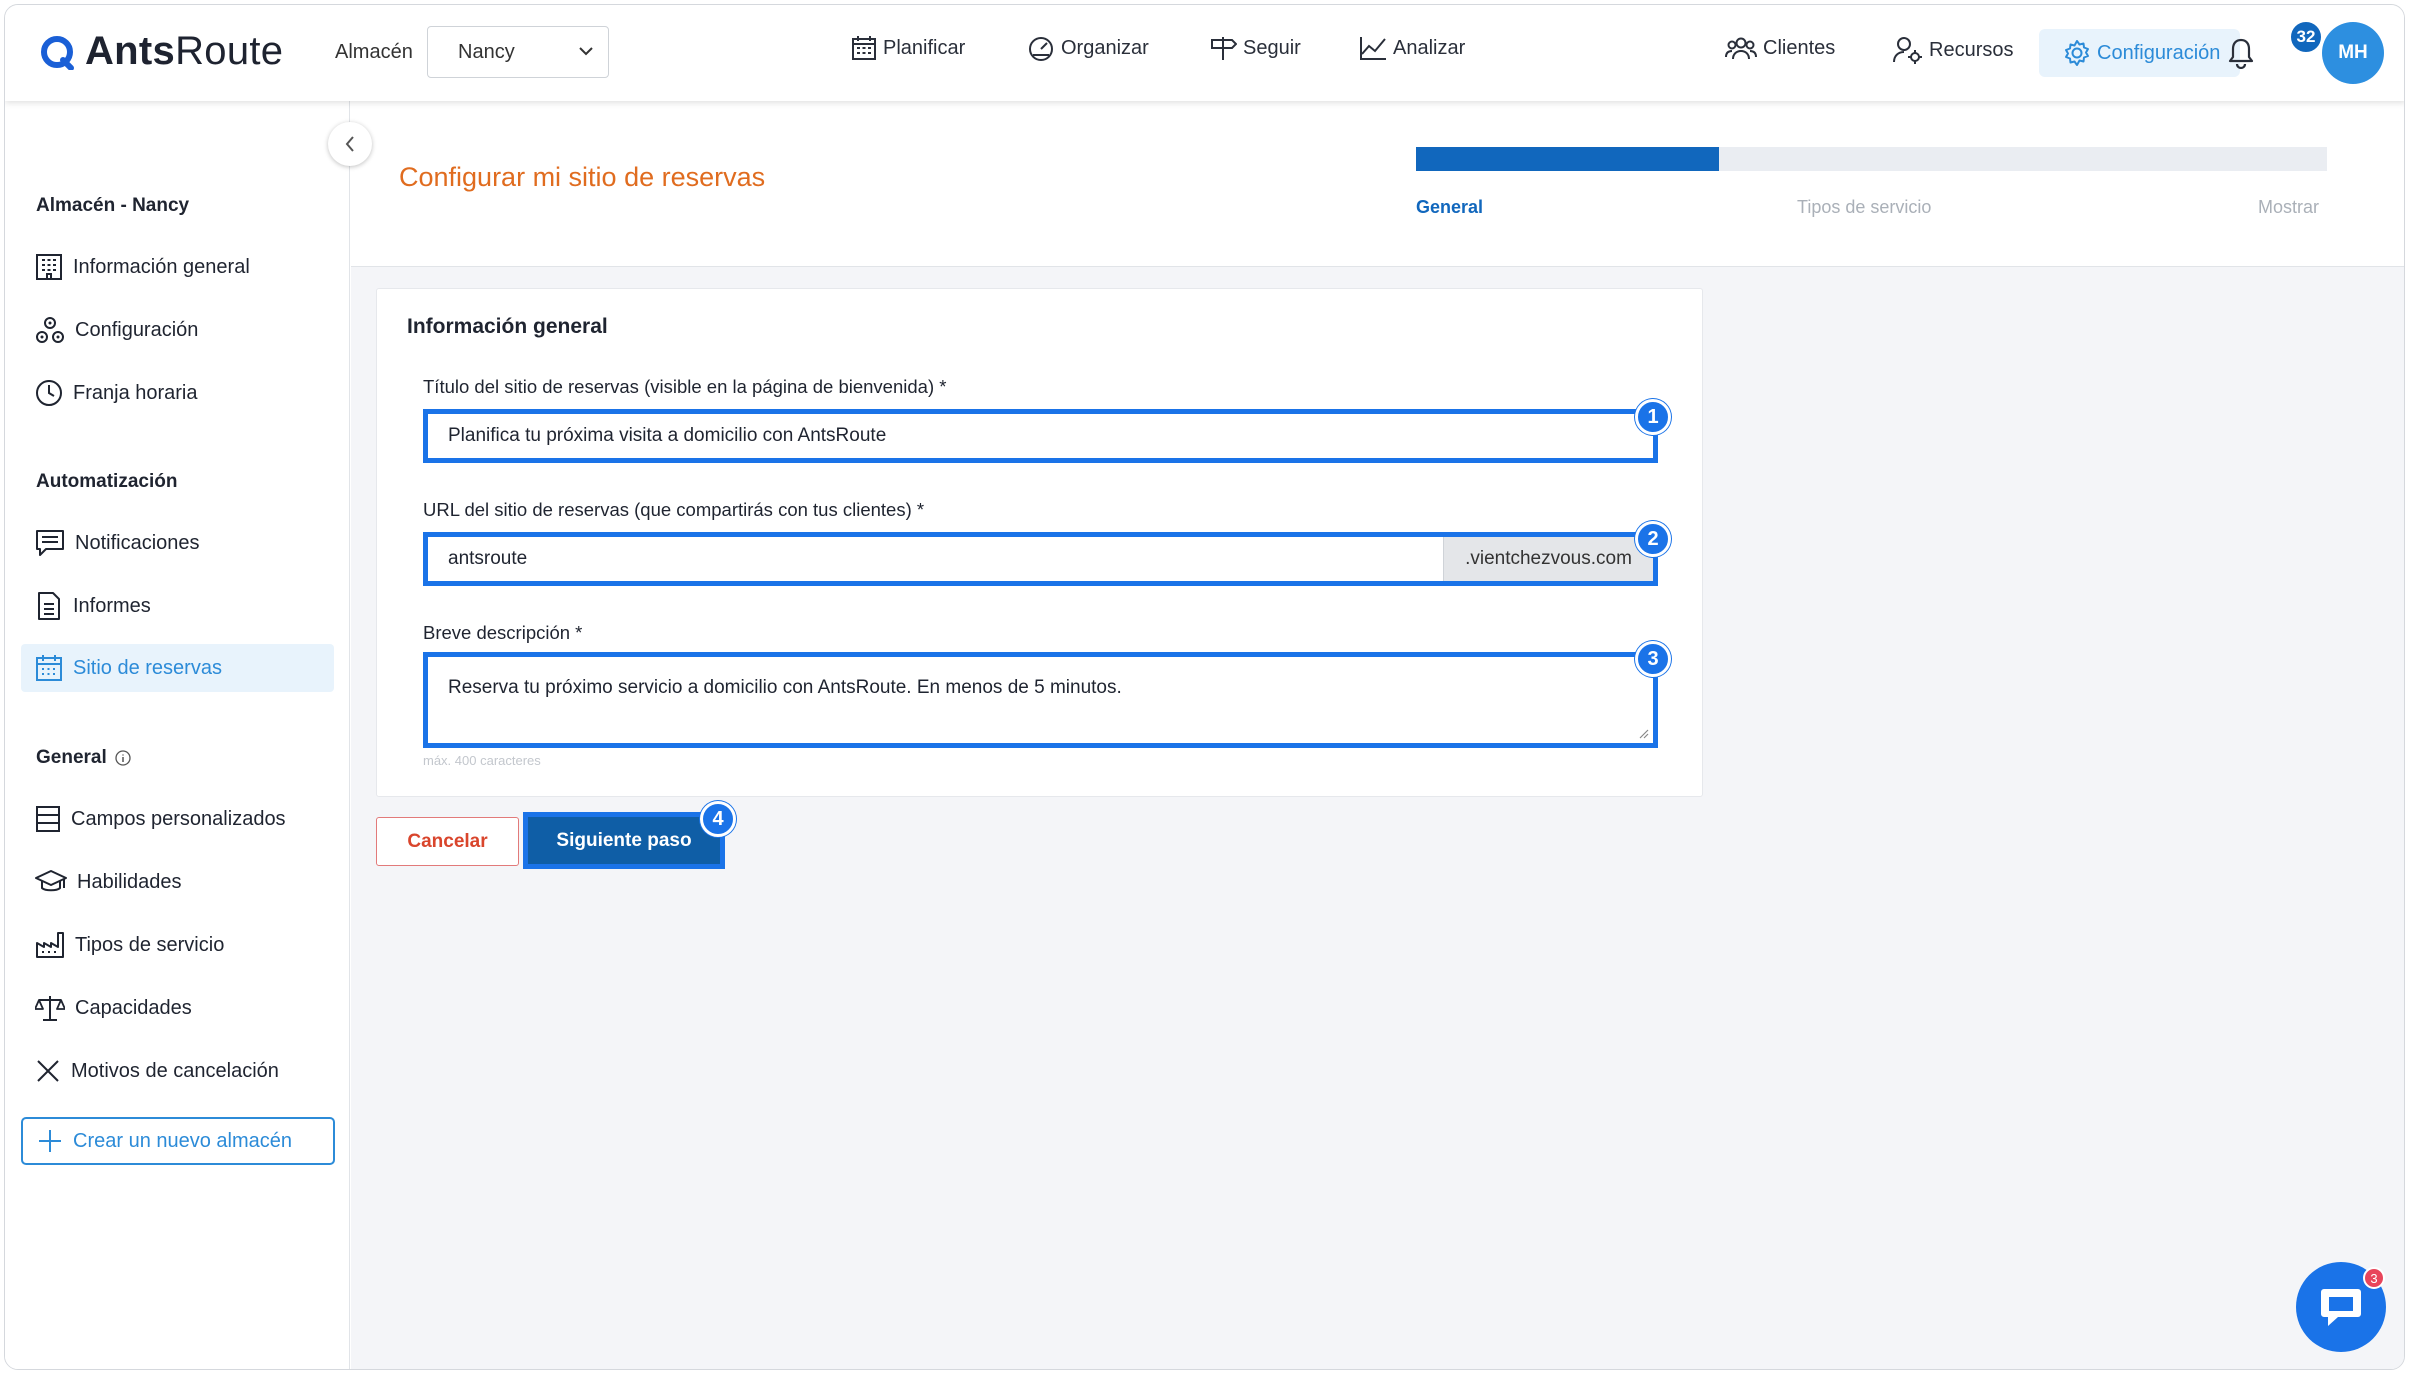 This screenshot has height=1374, width=2409. I want to click on cancel-button: Cancelar, so click(447, 841).